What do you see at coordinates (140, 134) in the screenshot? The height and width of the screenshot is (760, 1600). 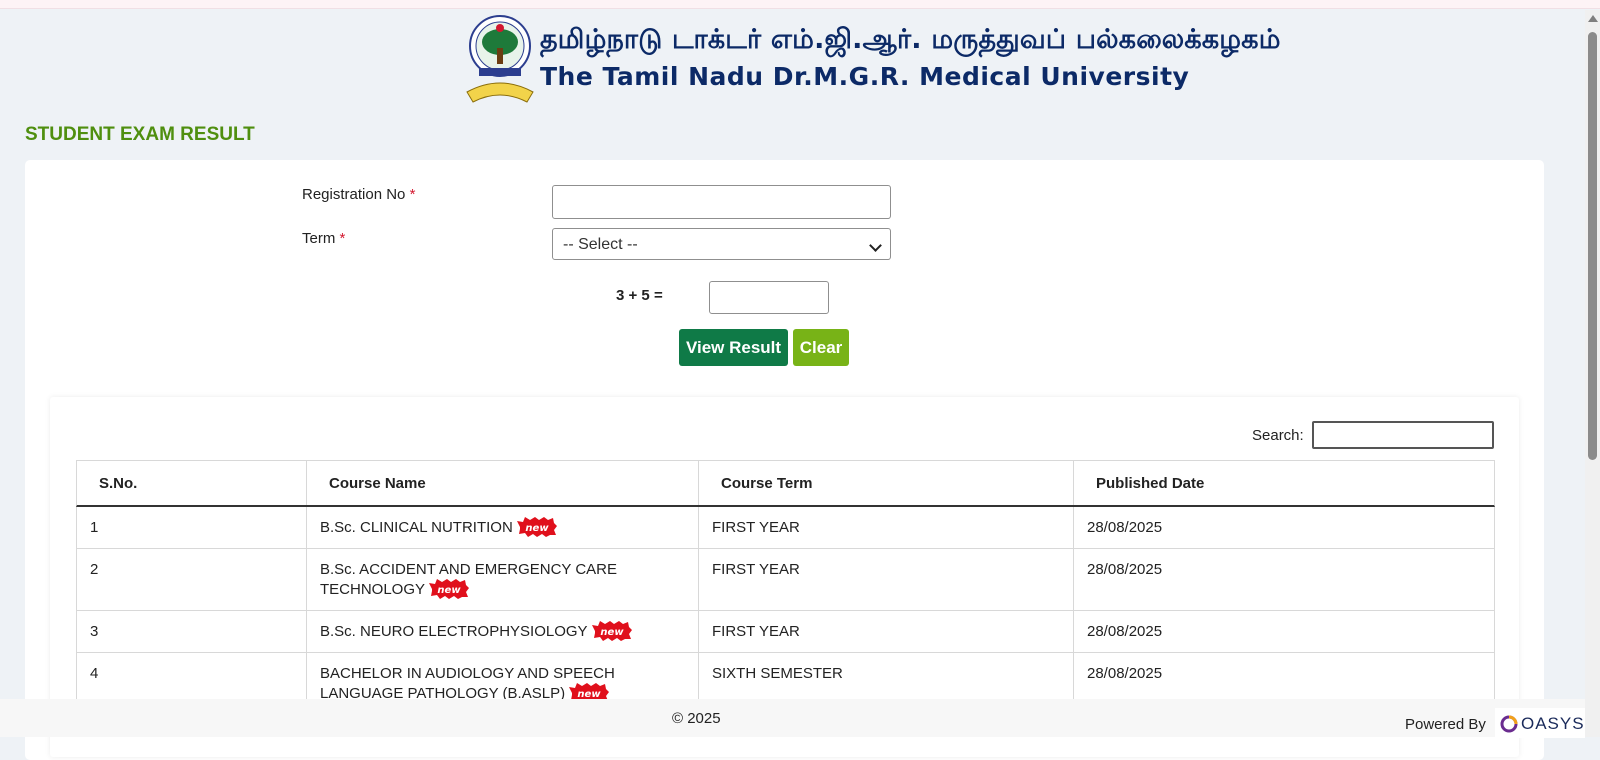 I see `page-title: STUDENT EXAM RESULT` at bounding box center [140, 134].